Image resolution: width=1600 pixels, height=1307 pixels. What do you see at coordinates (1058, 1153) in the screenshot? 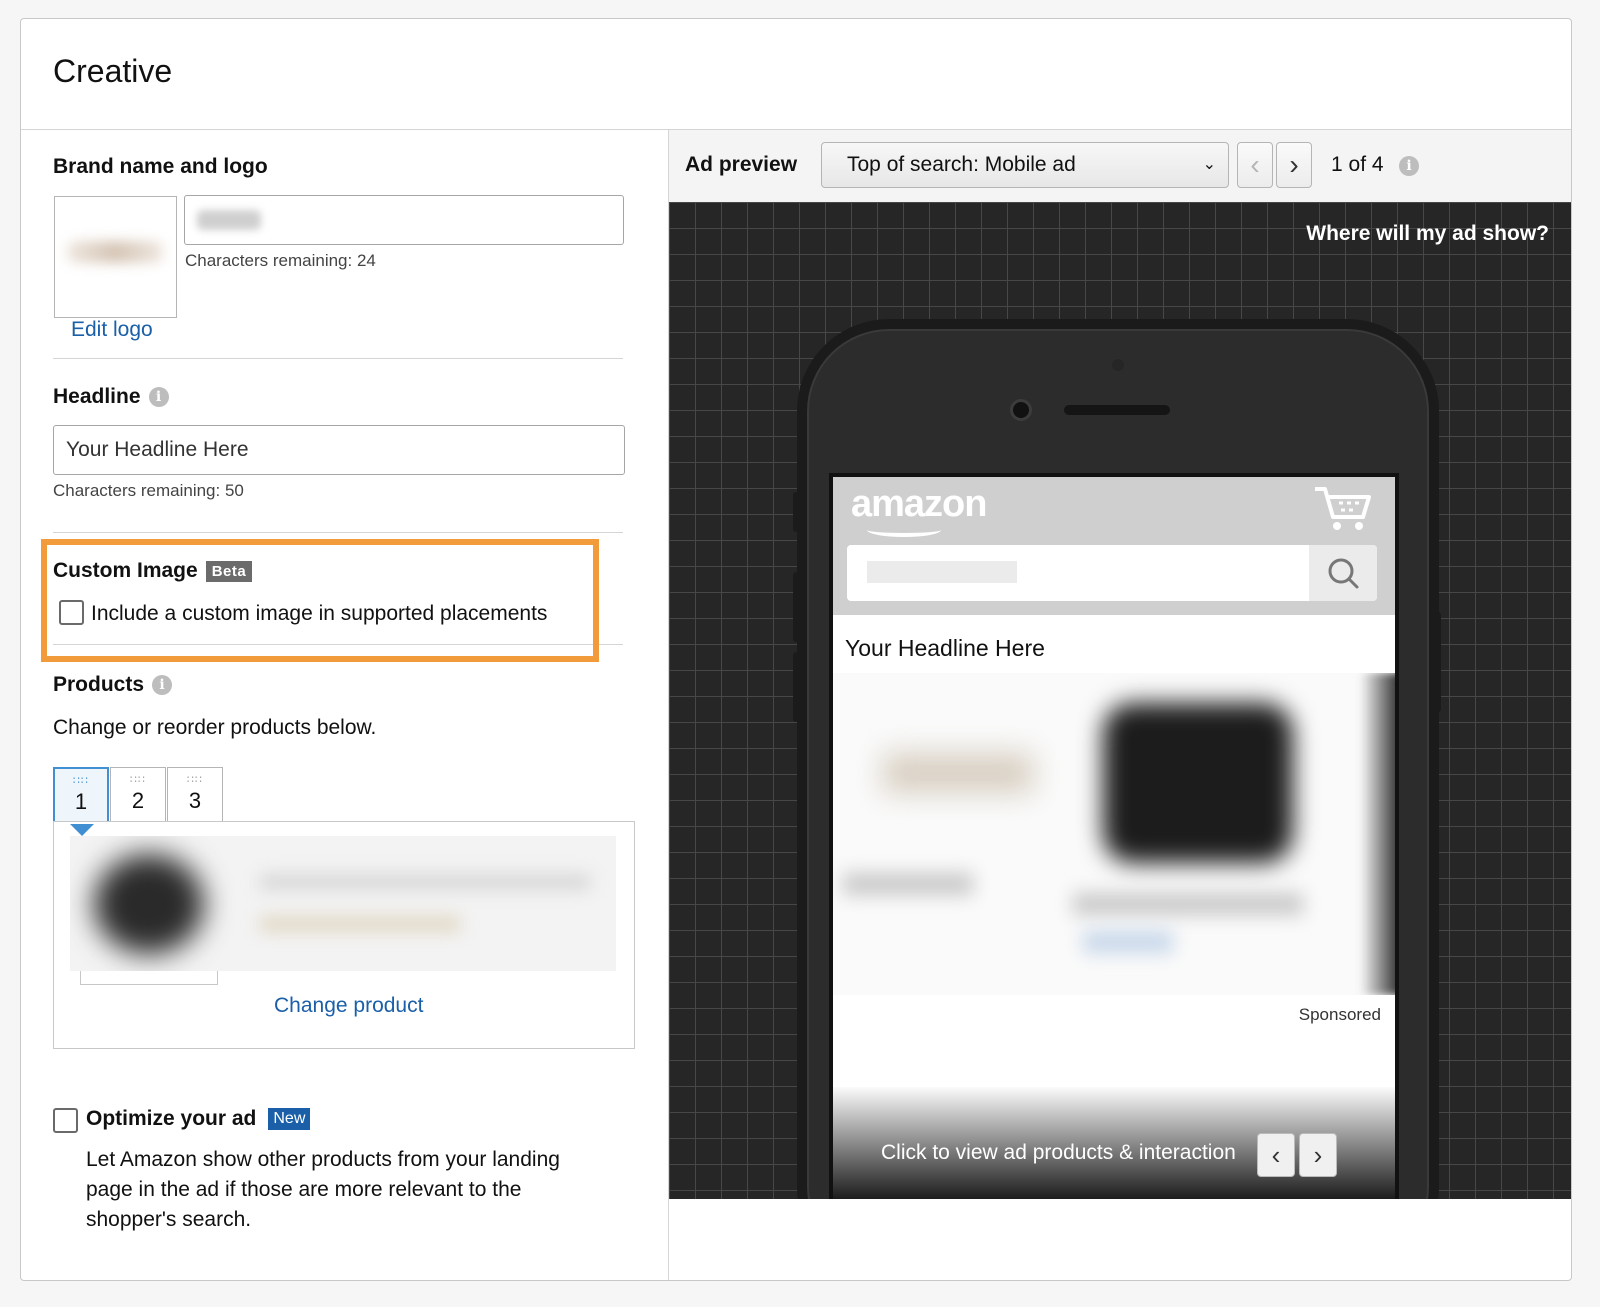
I see `view-ad-products-link: Click to view ad products & interaction` at bounding box center [1058, 1153].